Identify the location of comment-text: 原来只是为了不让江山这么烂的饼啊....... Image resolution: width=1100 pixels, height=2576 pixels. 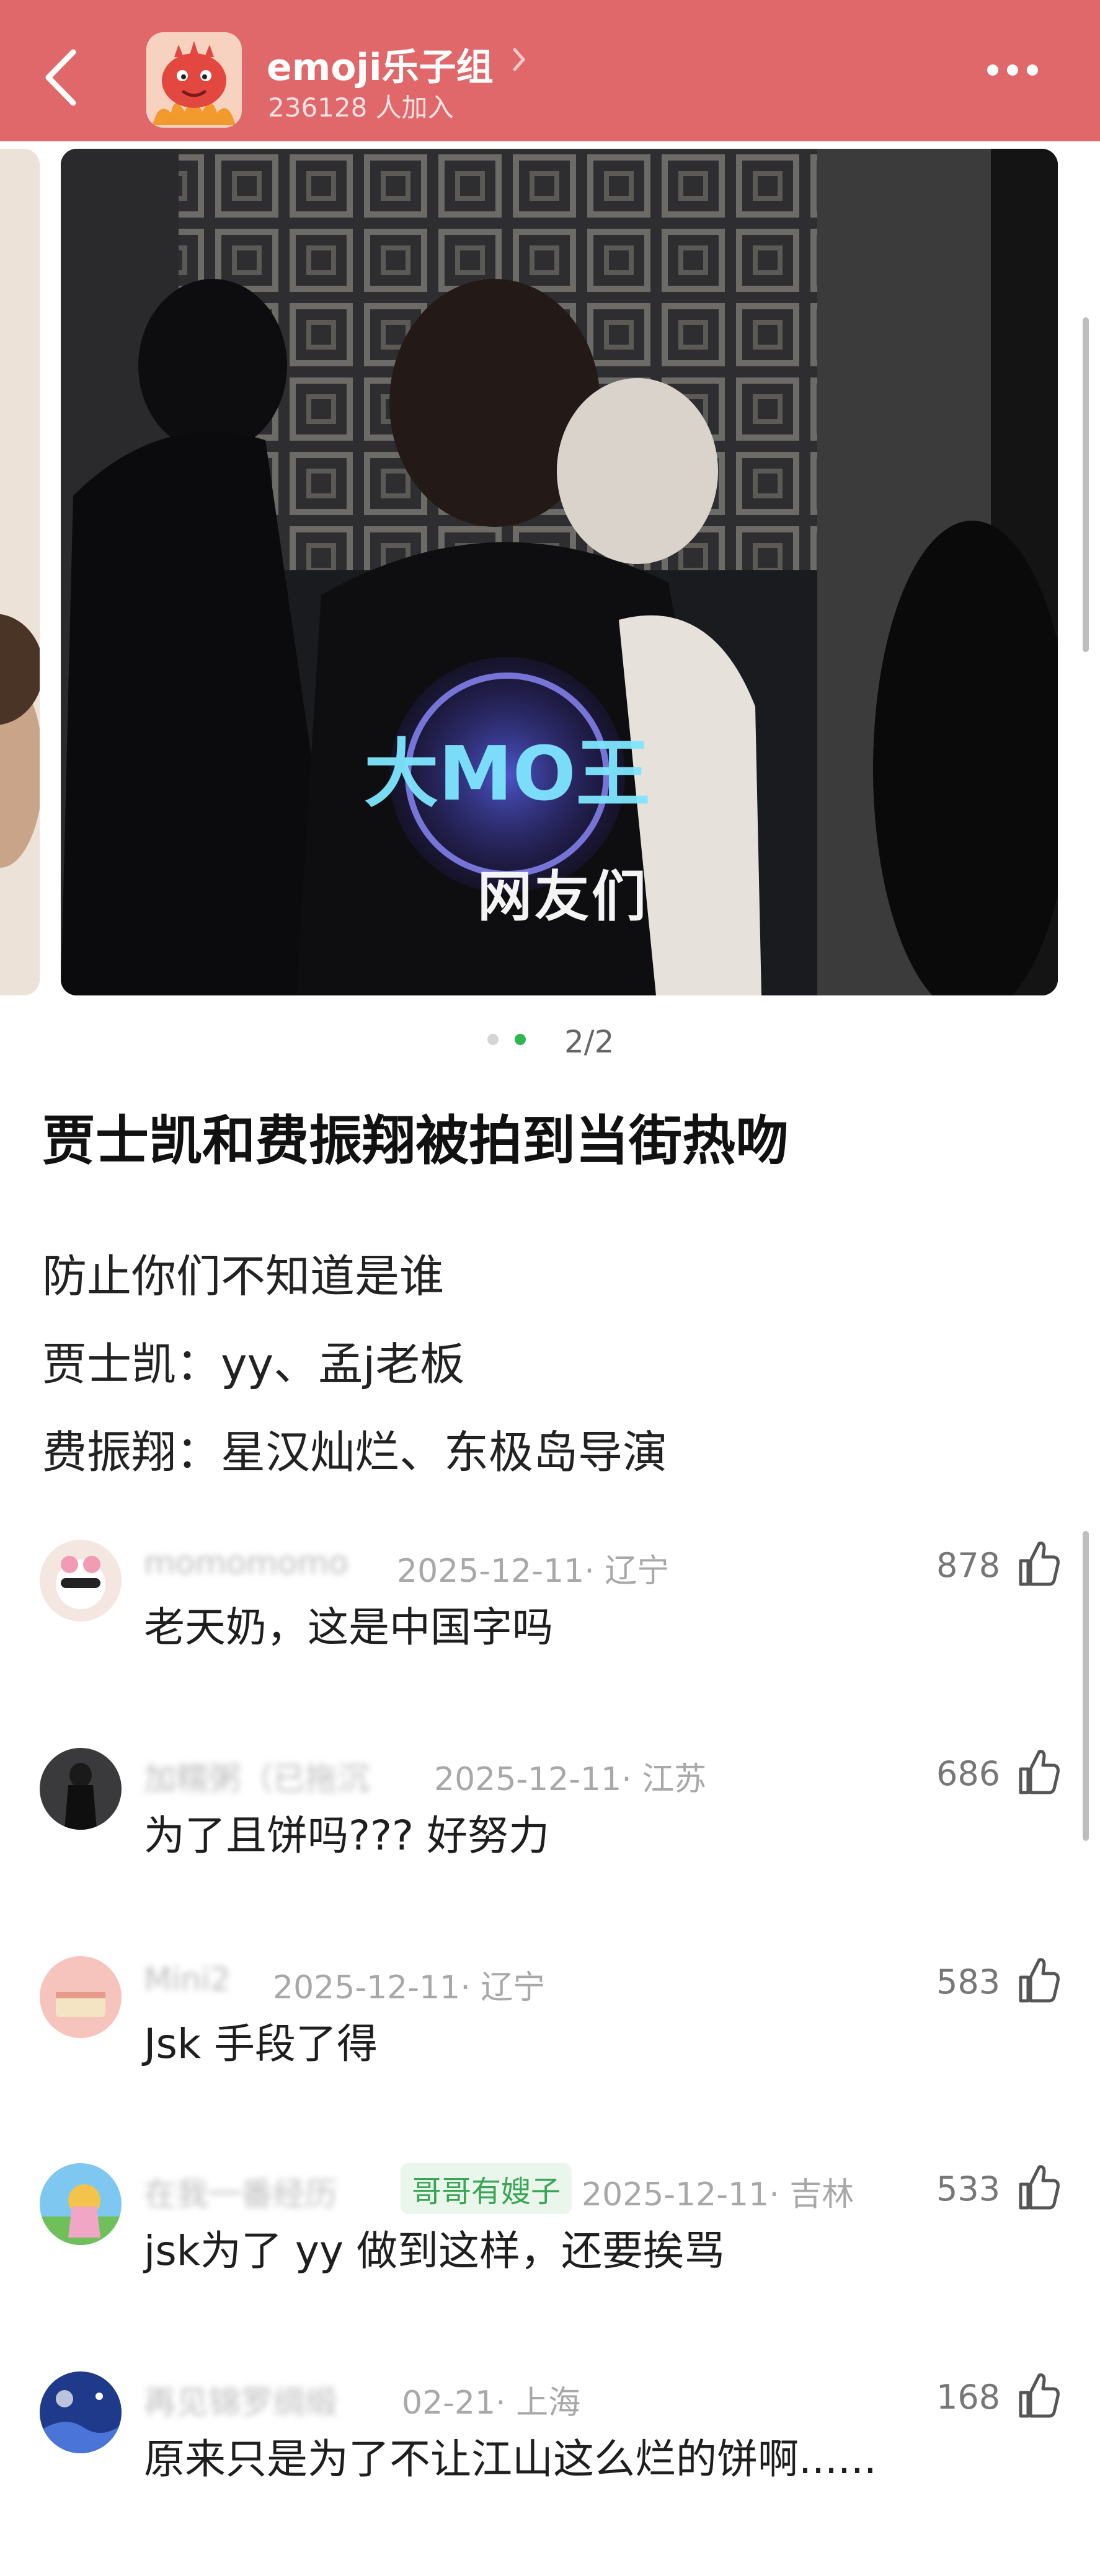
(510, 2459).